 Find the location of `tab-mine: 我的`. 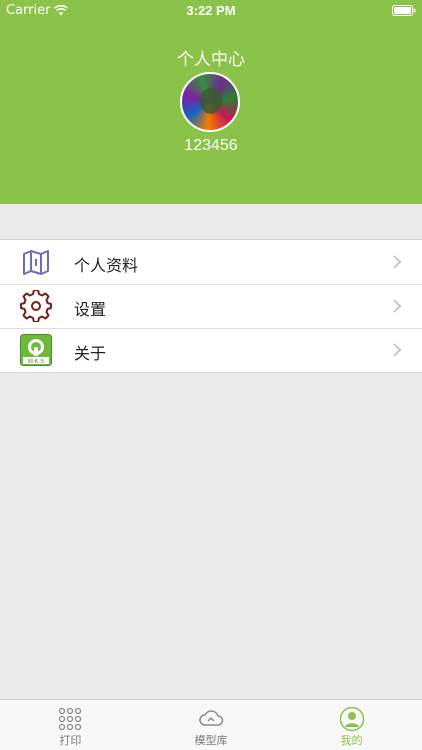

tab-mine: 我的 is located at coordinates (351, 725).